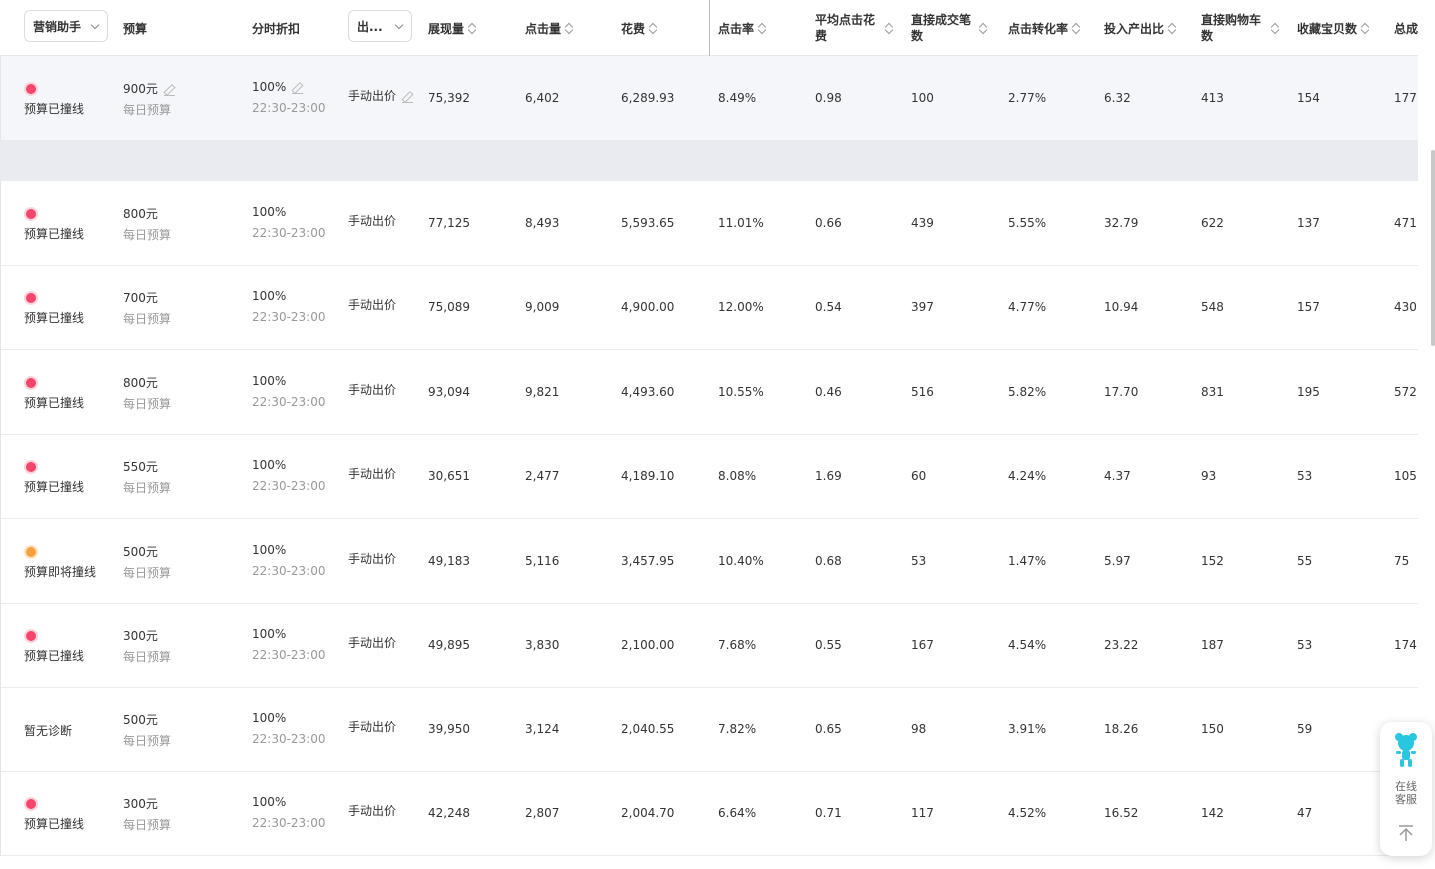  I want to click on budget-value: 900元, so click(149, 88).